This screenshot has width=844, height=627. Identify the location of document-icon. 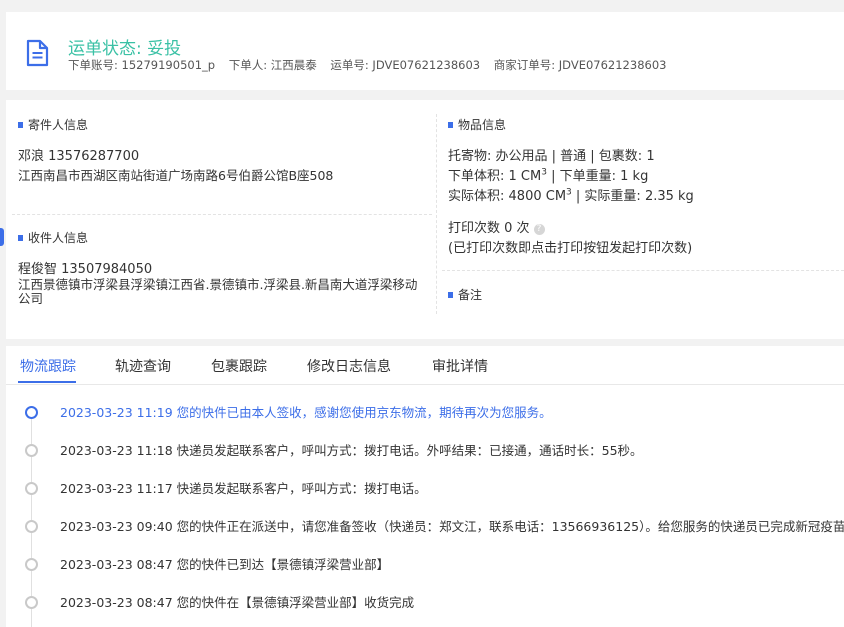
(37, 53).